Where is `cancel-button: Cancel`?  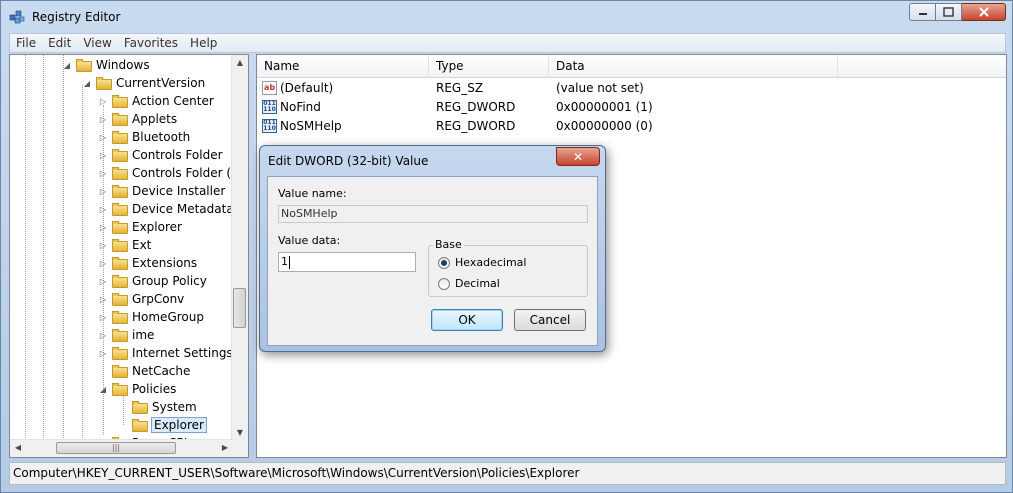 cancel-button: Cancel is located at coordinates (550, 320).